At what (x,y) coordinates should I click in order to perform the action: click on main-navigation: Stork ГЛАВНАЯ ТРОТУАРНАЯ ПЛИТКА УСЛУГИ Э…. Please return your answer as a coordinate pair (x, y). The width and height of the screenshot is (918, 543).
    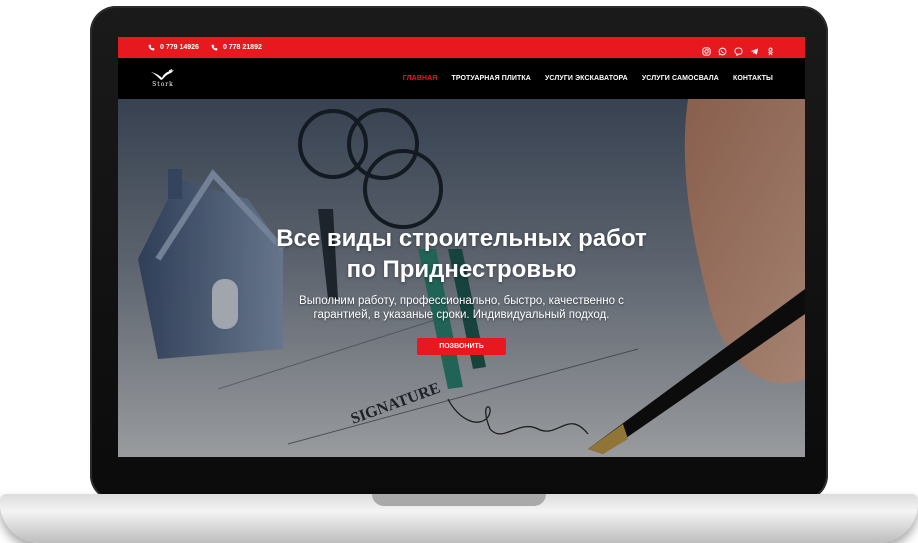
    Looking at the image, I should click on (461, 78).